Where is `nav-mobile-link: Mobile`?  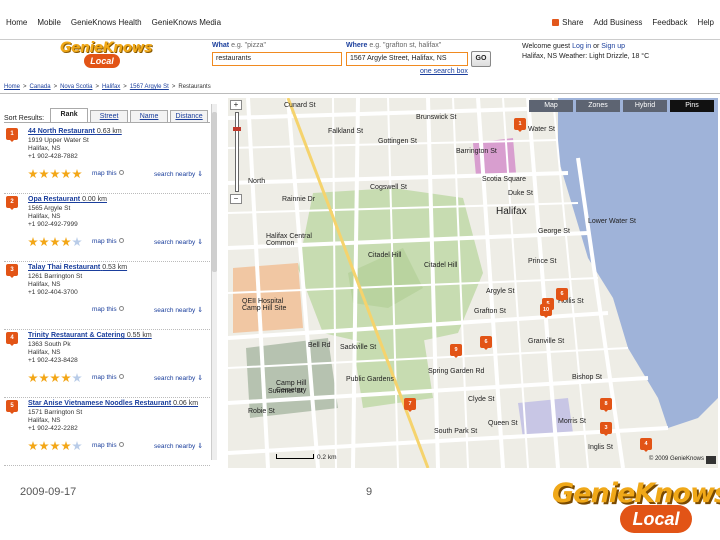 nav-mobile-link: Mobile is located at coordinates (49, 22).